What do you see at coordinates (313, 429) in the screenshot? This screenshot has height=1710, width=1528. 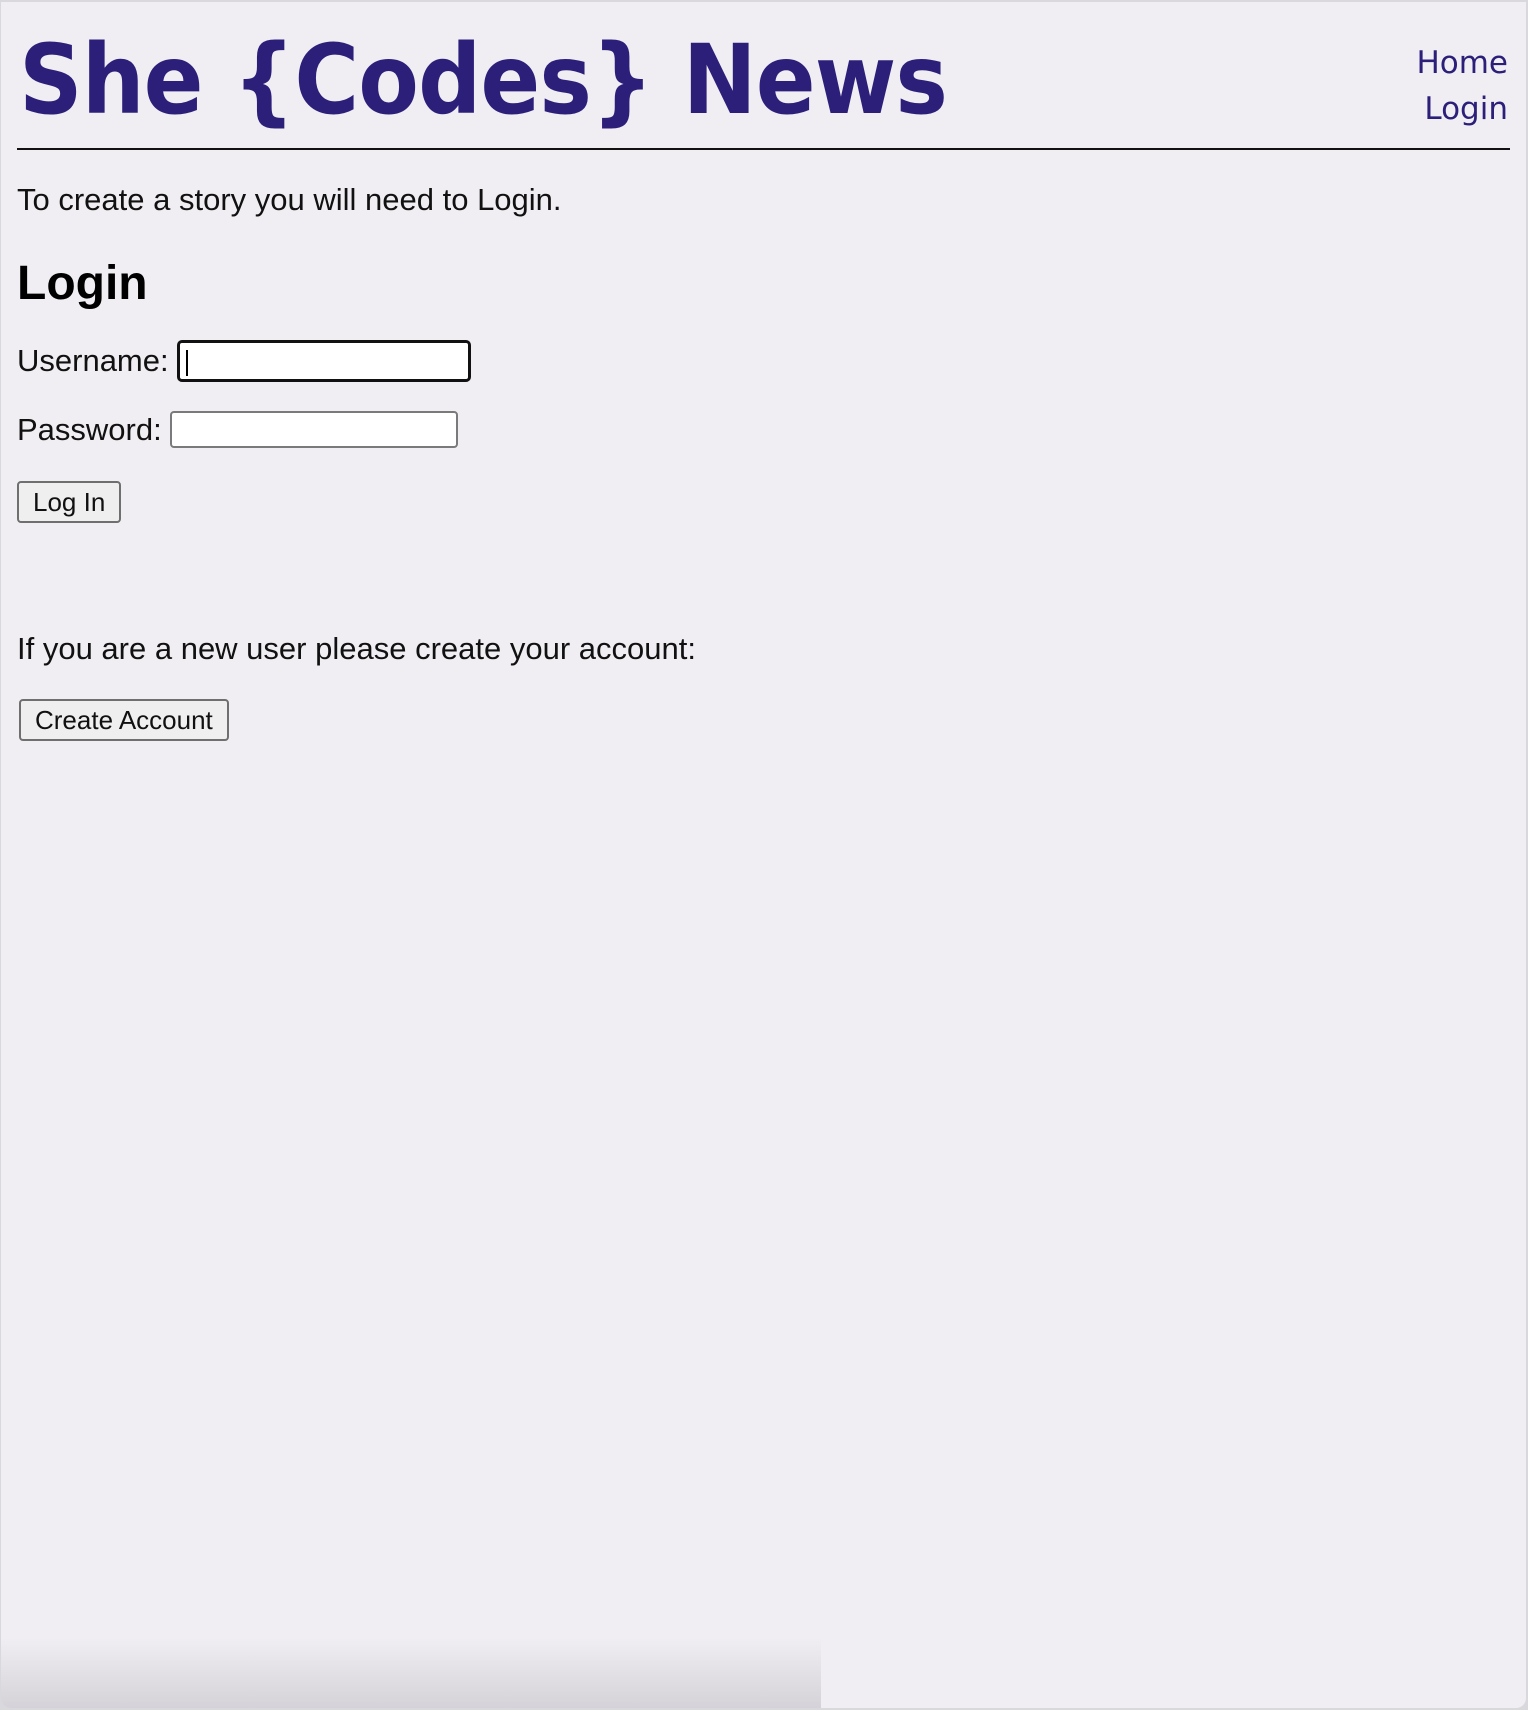 I see `password-input` at bounding box center [313, 429].